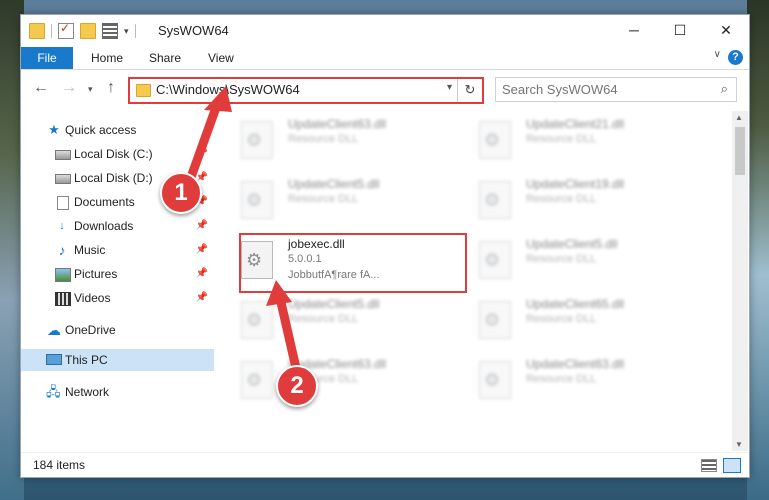 The image size is (769, 500). What do you see at coordinates (193, 30) in the screenshot?
I see `window-title: SysWOW64` at bounding box center [193, 30].